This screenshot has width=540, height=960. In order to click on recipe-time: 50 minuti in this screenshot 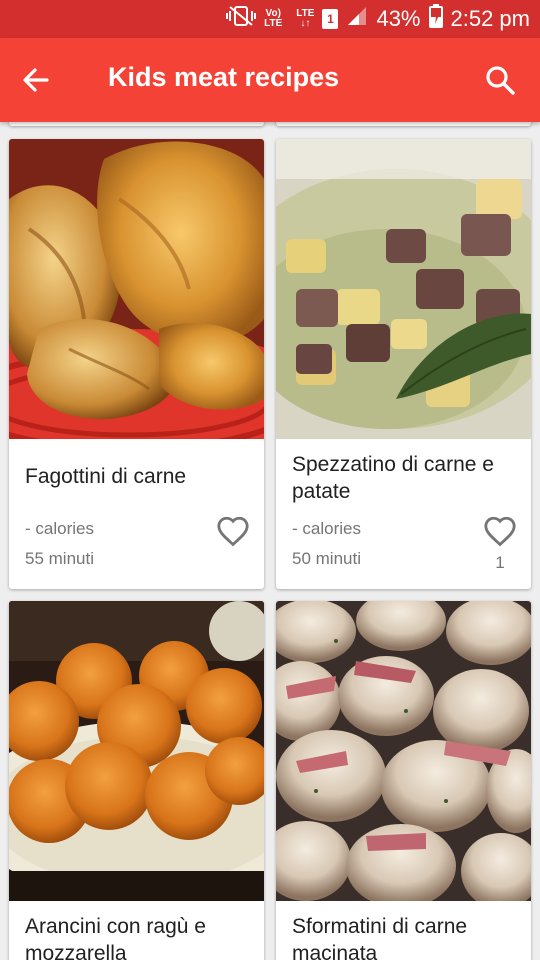, I will do `click(326, 558)`.